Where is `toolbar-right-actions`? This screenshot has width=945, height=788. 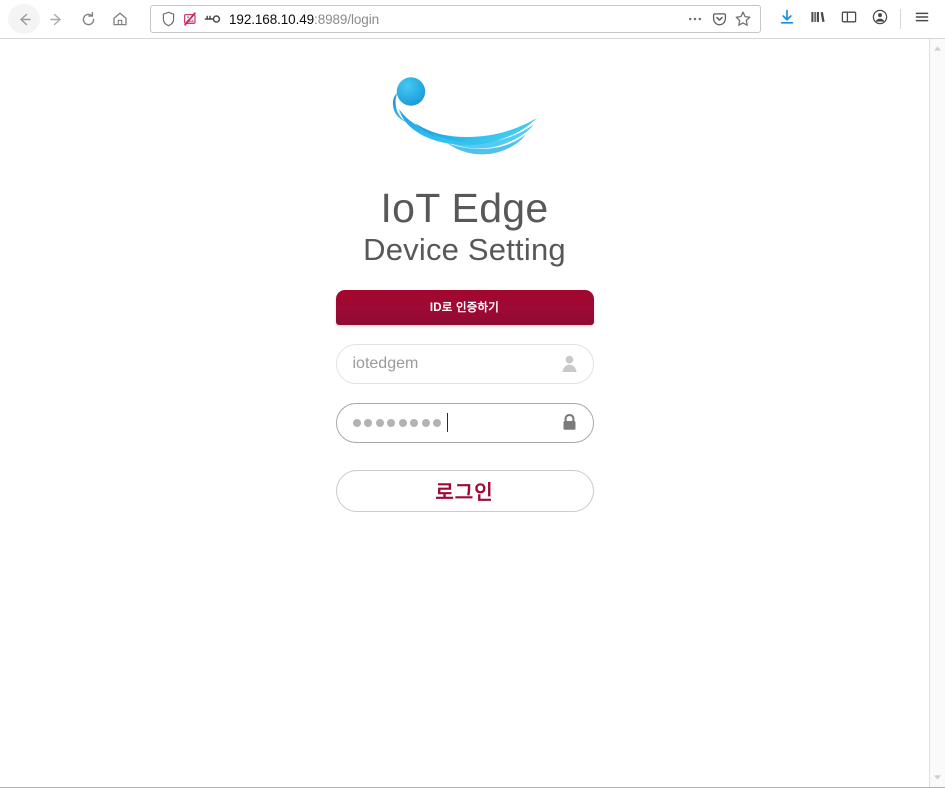 toolbar-right-actions is located at coordinates (854, 19).